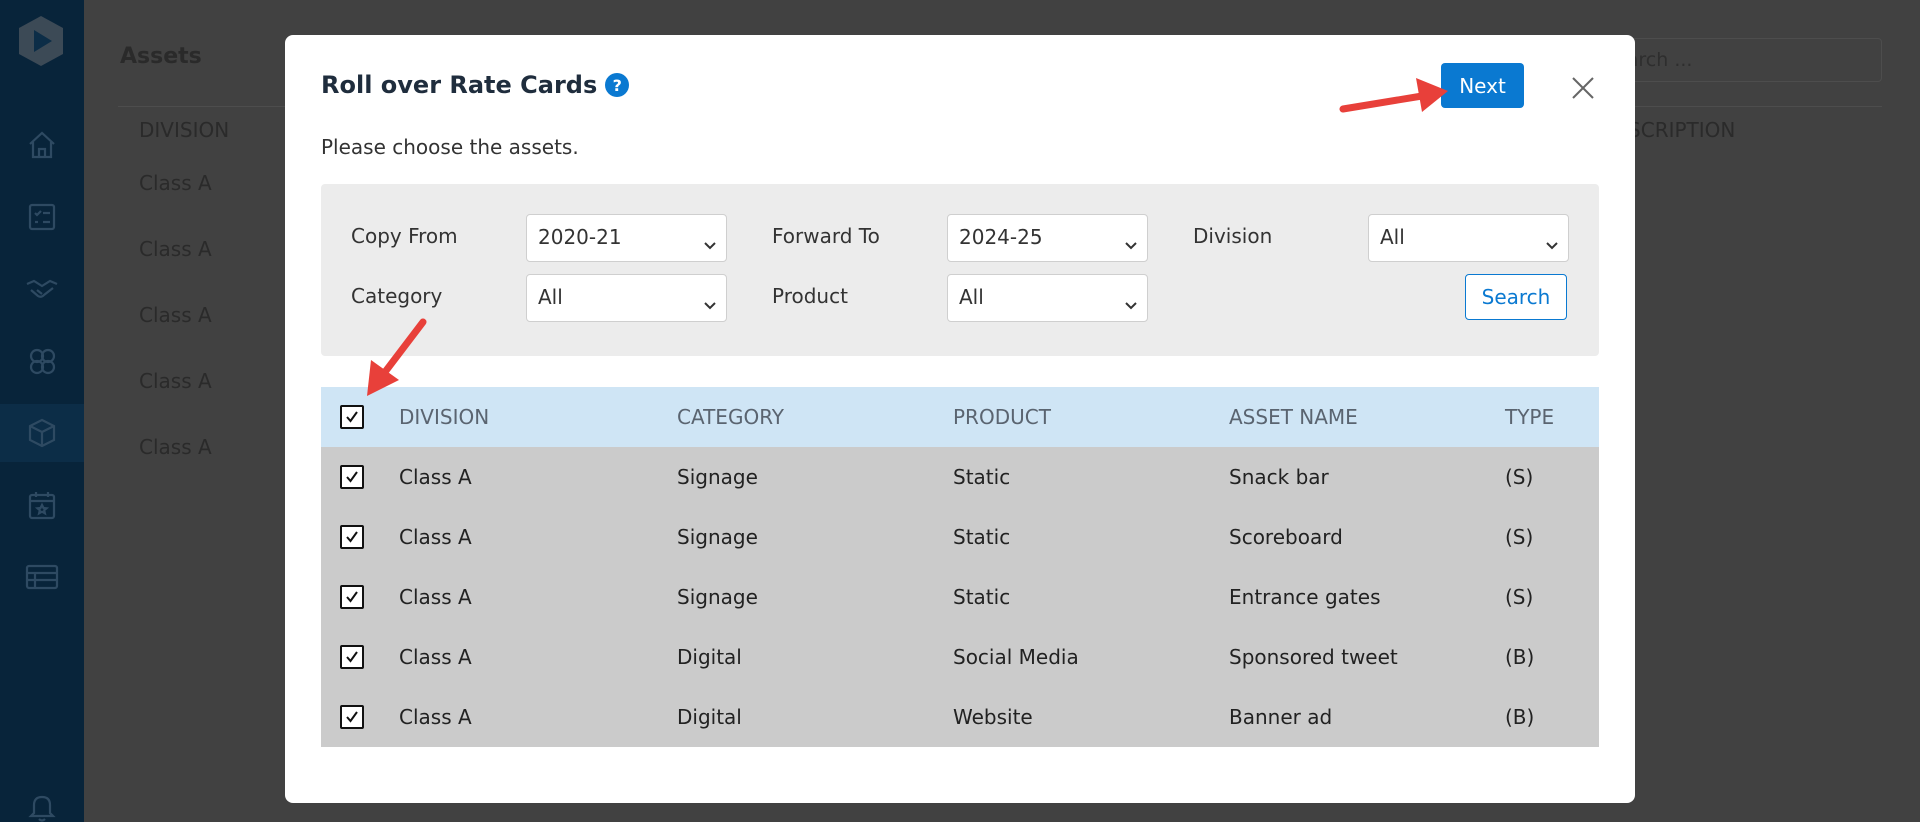  I want to click on select-all-checkbox, so click(352, 417).